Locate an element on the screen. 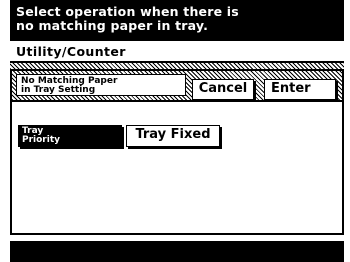 The image size is (350, 262). breadcrumb: Utility/Counter is located at coordinates (177, 52).